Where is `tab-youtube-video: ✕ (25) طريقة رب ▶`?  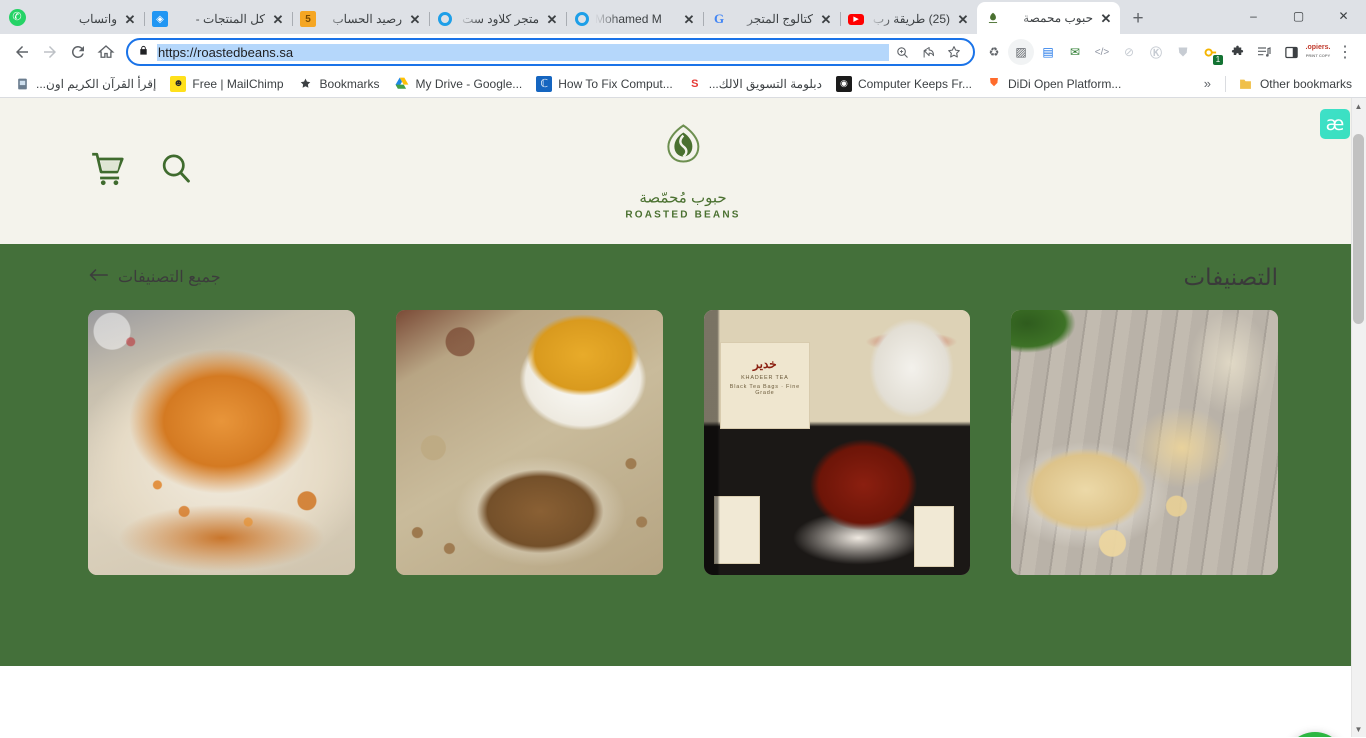
tab-youtube-video: ✕ (25) طريقة رب ▶ is located at coordinates (909, 19).